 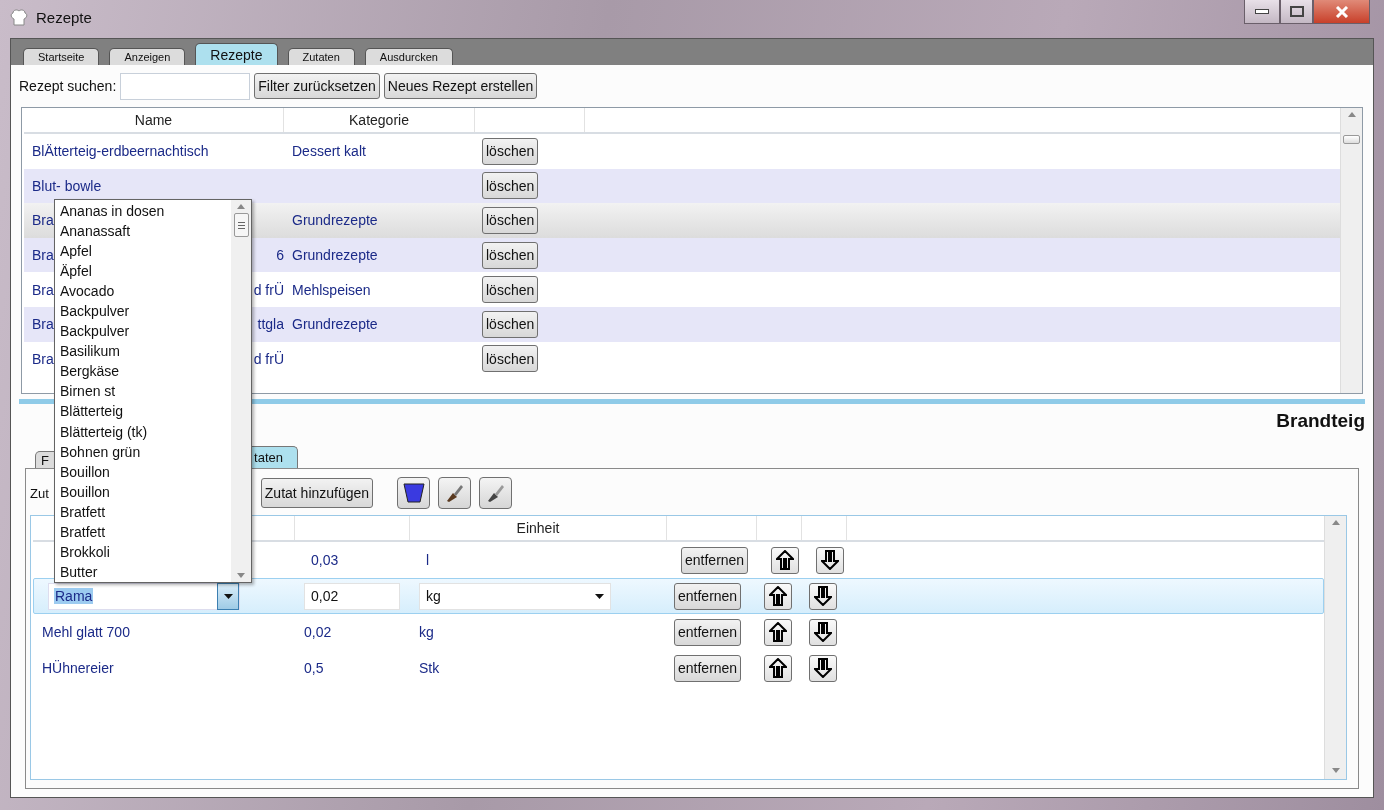 What do you see at coordinates (145, 431) in the screenshot?
I see `dropdown-item: Blätterteig (tk)` at bounding box center [145, 431].